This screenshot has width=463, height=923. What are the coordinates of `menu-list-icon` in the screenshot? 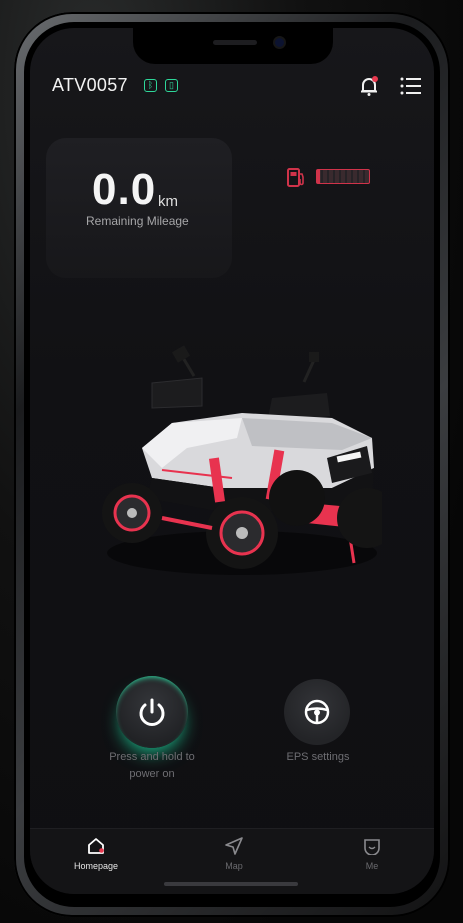 It's located at (411, 86).